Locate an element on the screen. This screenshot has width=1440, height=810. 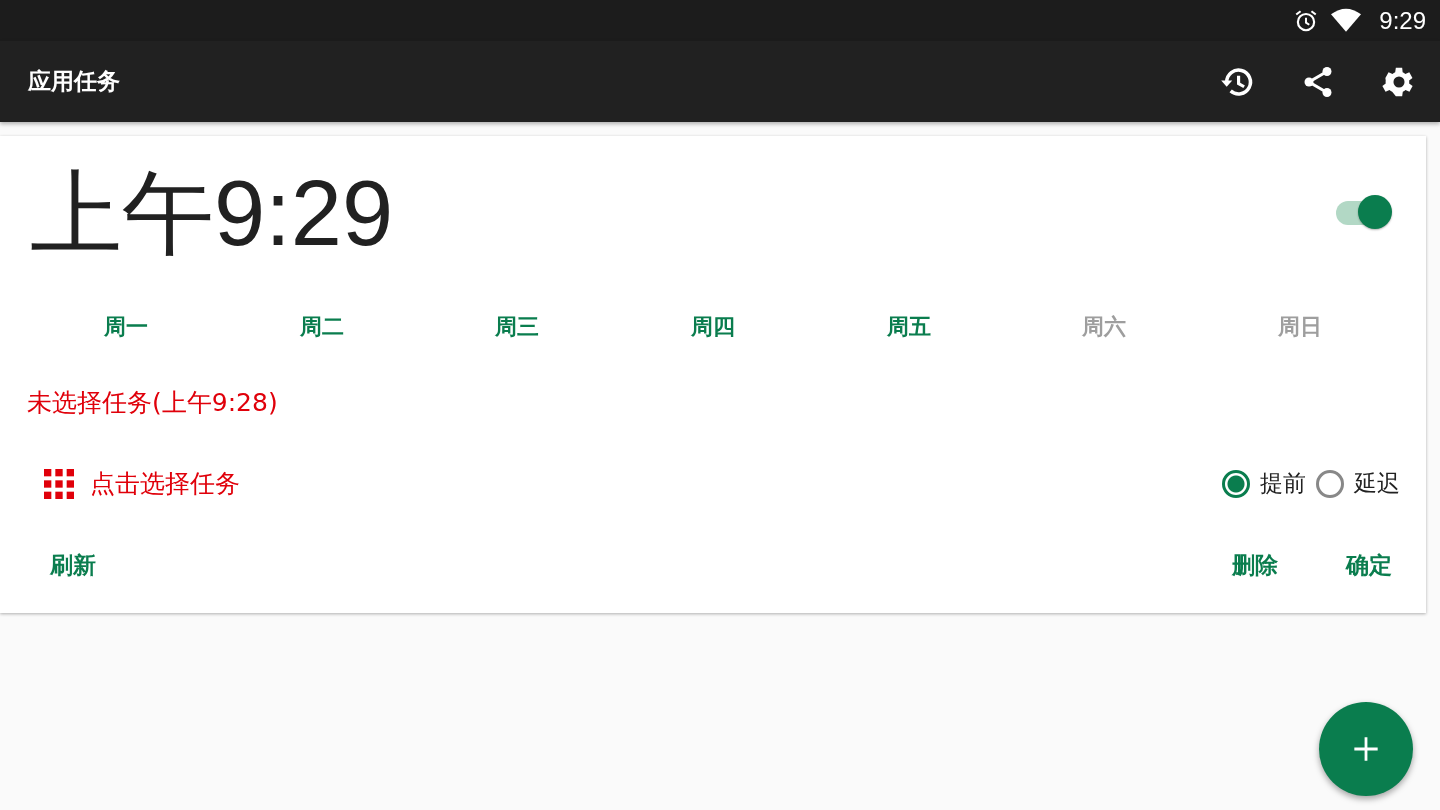
action-button: 确定 is located at coordinates (1369, 565).